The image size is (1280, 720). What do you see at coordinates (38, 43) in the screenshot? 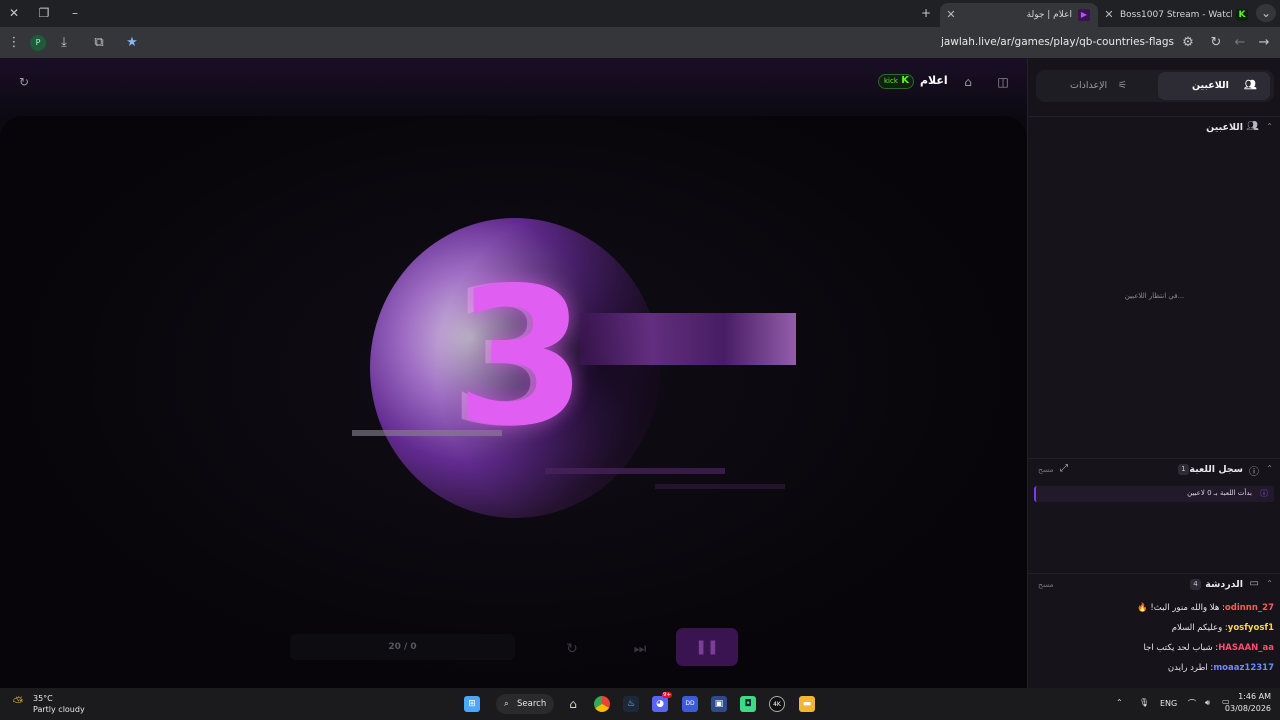
I see `profile-avatar: P` at bounding box center [38, 43].